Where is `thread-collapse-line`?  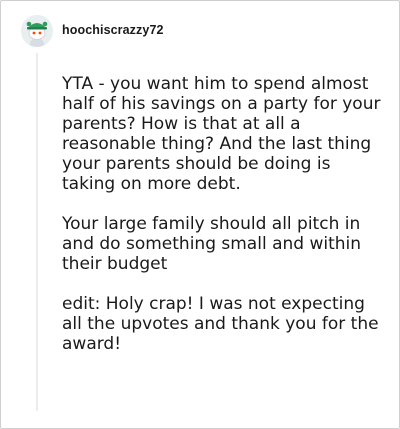 thread-collapse-line is located at coordinates (37, 232).